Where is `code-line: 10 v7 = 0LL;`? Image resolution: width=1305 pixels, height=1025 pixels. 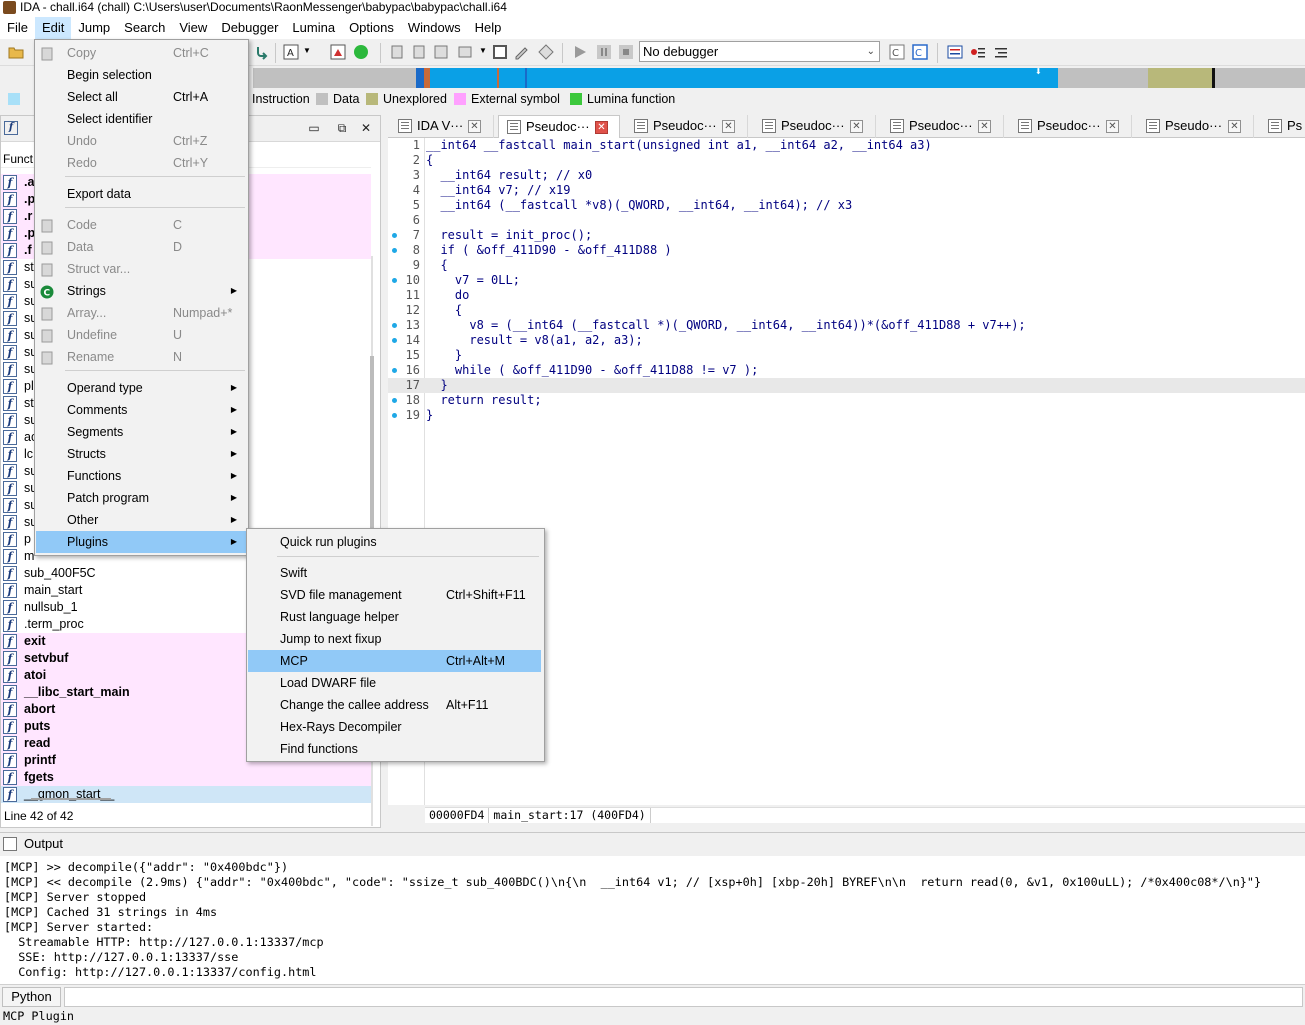 code-line: 10 v7 = 0LL; is located at coordinates (846, 280).